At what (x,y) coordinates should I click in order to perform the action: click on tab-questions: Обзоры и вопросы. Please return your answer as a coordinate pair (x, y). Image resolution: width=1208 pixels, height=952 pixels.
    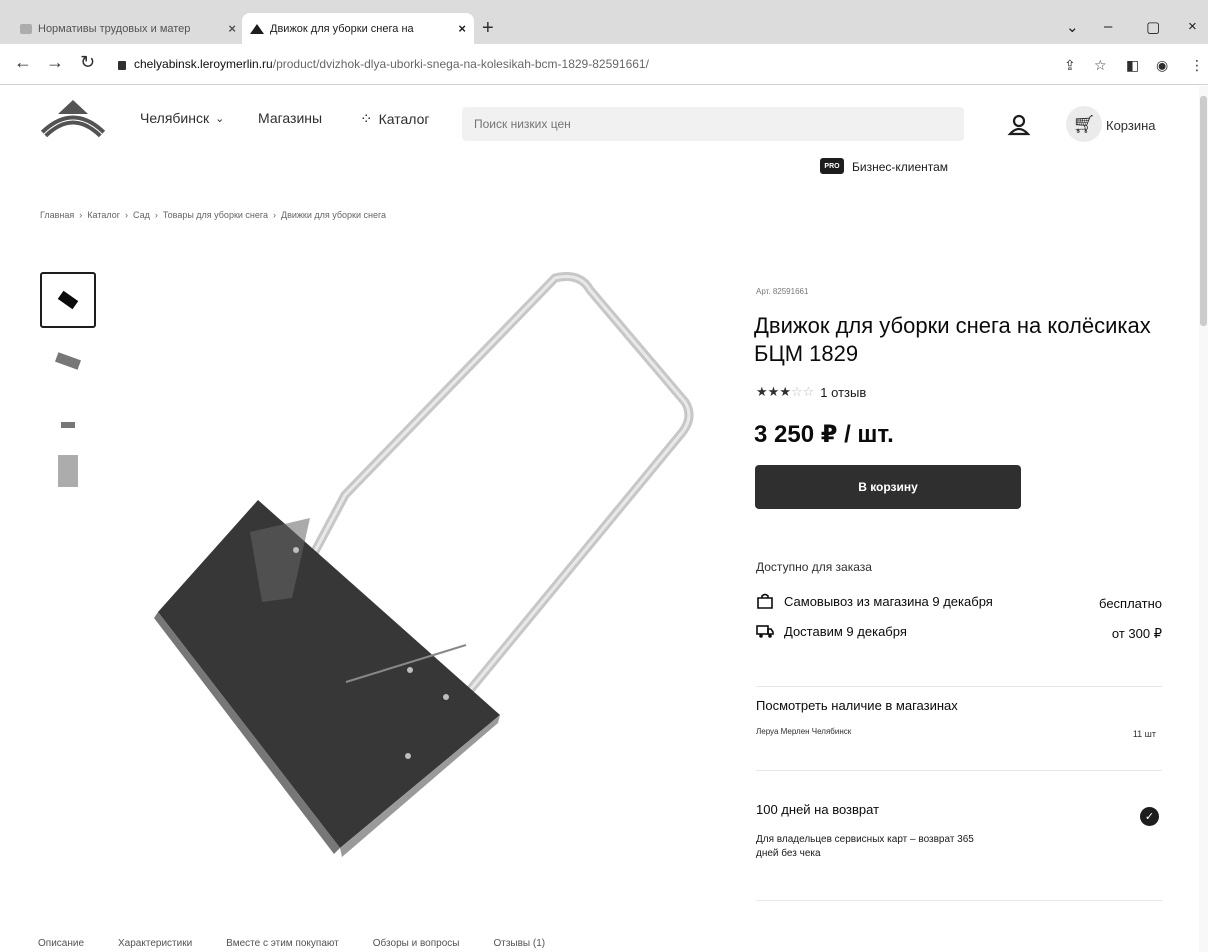
    Looking at the image, I should click on (416, 943).